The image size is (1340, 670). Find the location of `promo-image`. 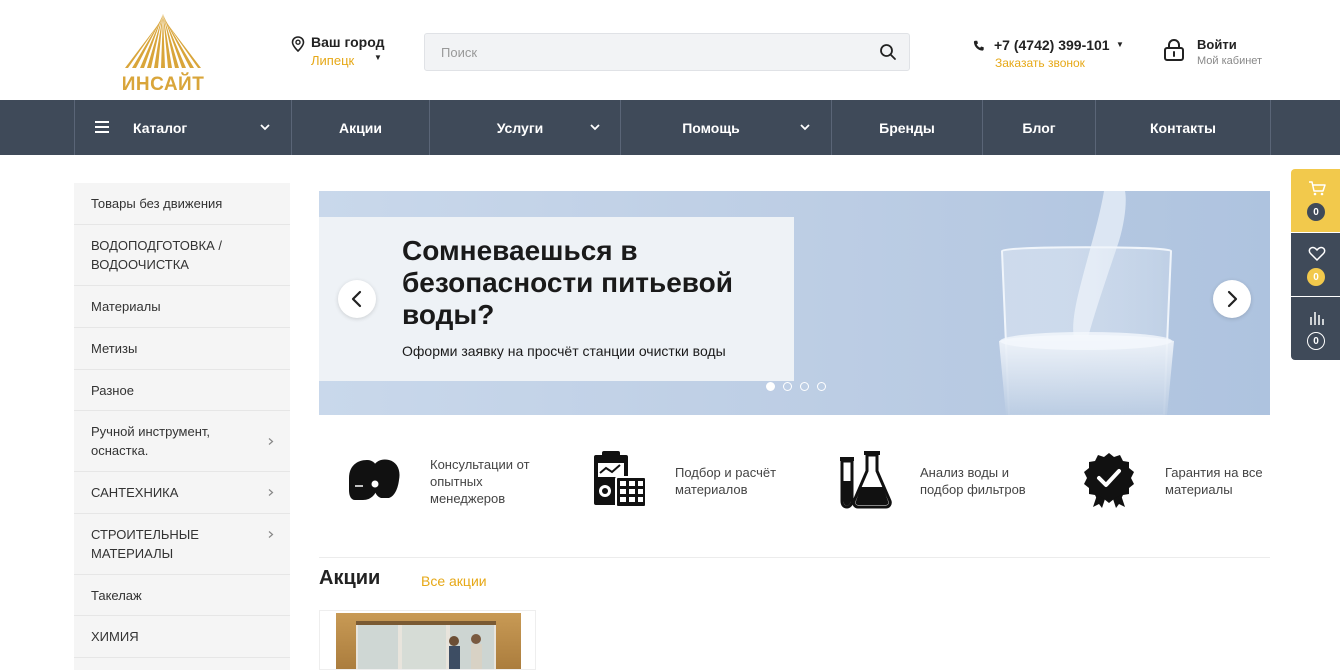

promo-image is located at coordinates (428, 641).